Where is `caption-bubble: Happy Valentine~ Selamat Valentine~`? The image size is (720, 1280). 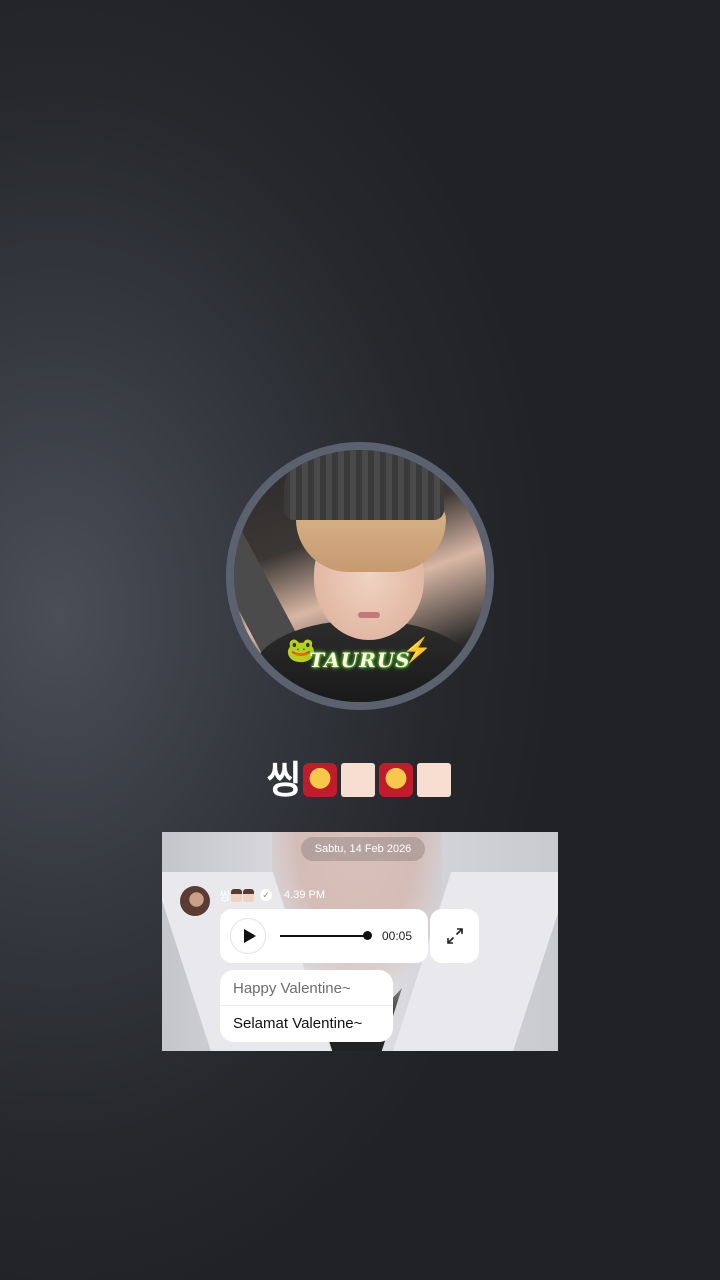
caption-bubble: Happy Valentine~ Selamat Valentine~ is located at coordinates (306, 1006).